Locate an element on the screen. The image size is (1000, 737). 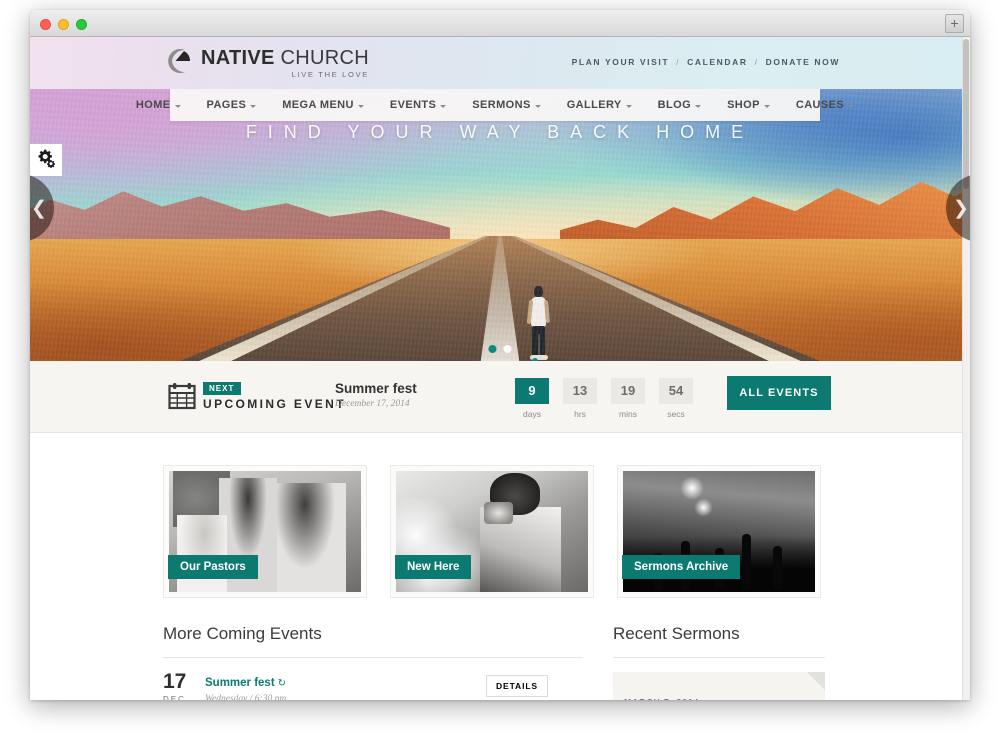
nav-item-sermons: SERMONS is located at coordinates (506, 105).